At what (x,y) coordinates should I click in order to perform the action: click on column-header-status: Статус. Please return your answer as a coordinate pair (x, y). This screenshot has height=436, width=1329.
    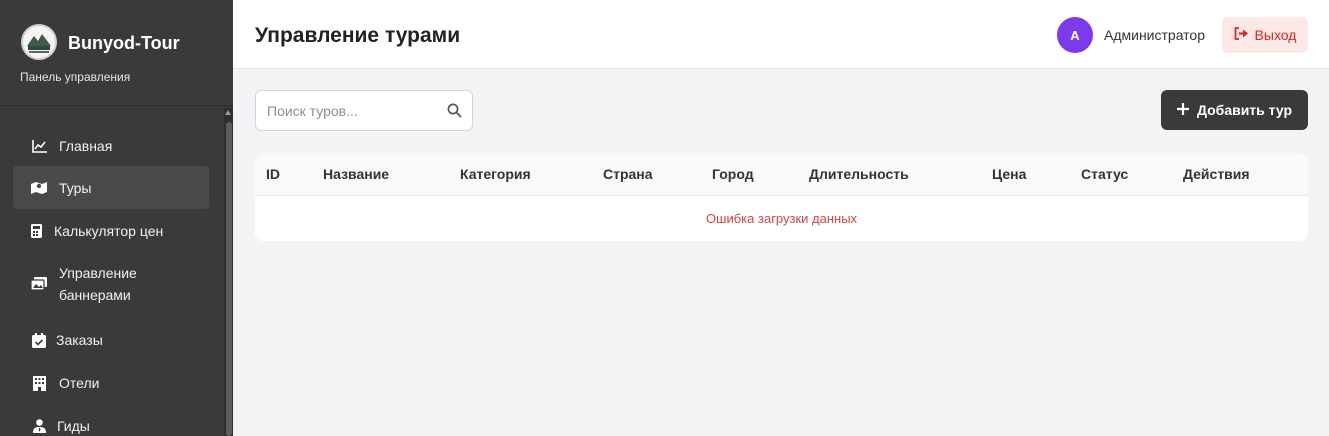
    Looking at the image, I should click on (1105, 174).